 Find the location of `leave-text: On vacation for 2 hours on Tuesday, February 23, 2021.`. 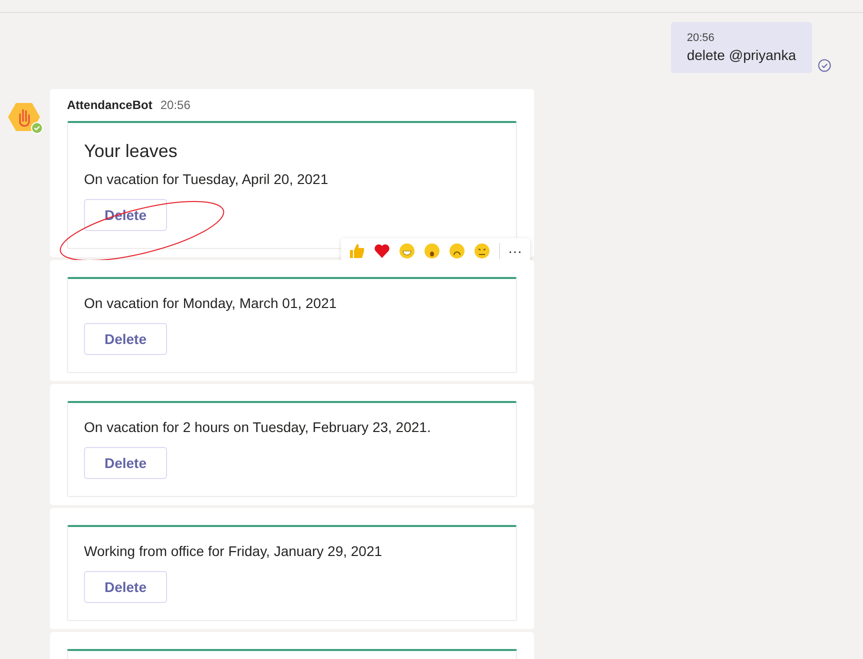

leave-text: On vacation for 2 hours on Tuesday, February 23, 2021. is located at coordinates (258, 427).